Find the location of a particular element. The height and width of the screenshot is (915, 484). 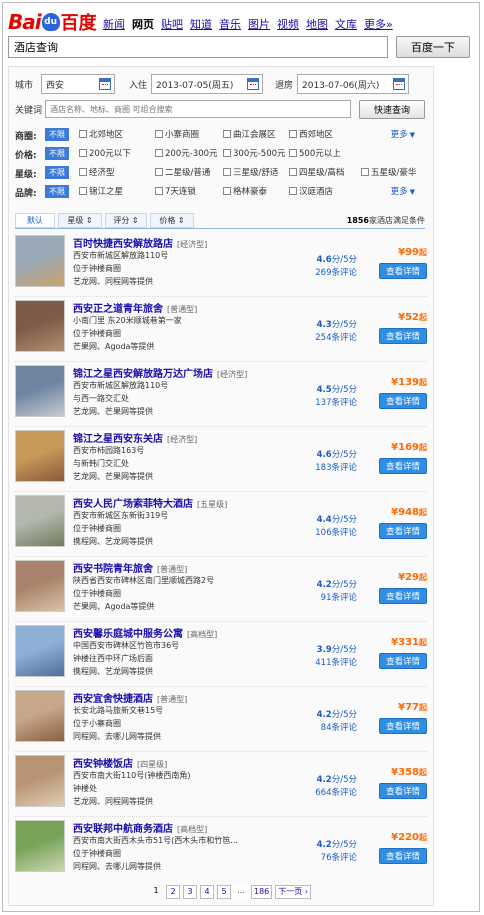

nav-link-0: 新闻 is located at coordinates (114, 24).